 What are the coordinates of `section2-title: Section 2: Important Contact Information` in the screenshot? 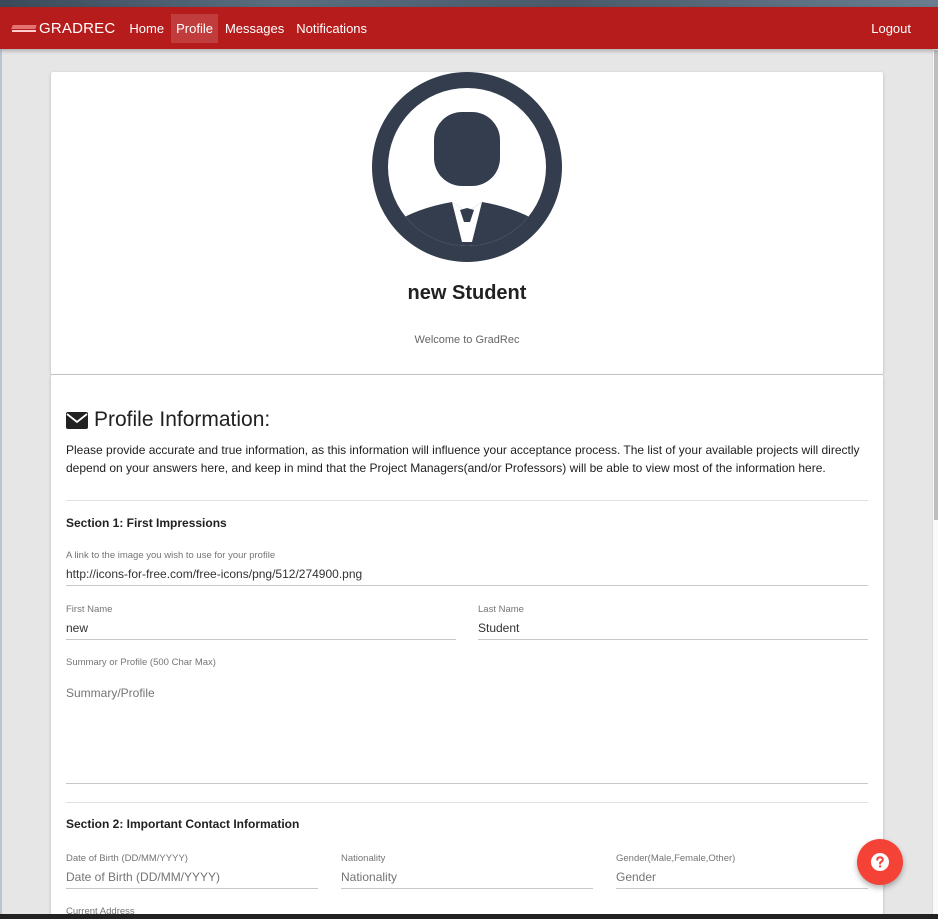 It's located at (183, 824).